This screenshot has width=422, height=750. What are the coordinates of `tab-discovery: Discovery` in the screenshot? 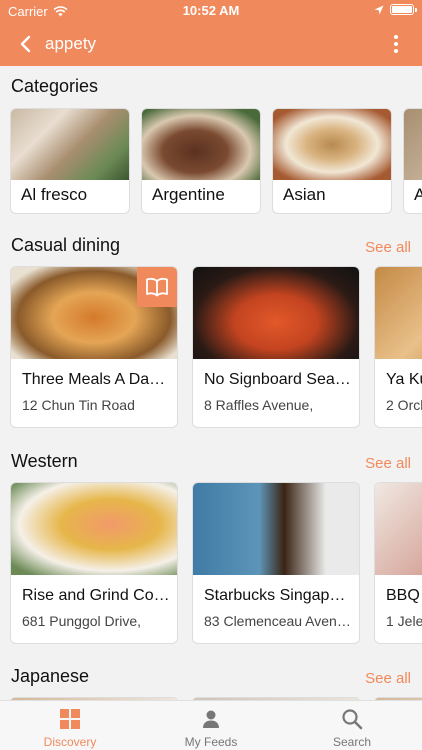 It's located at (70, 725).